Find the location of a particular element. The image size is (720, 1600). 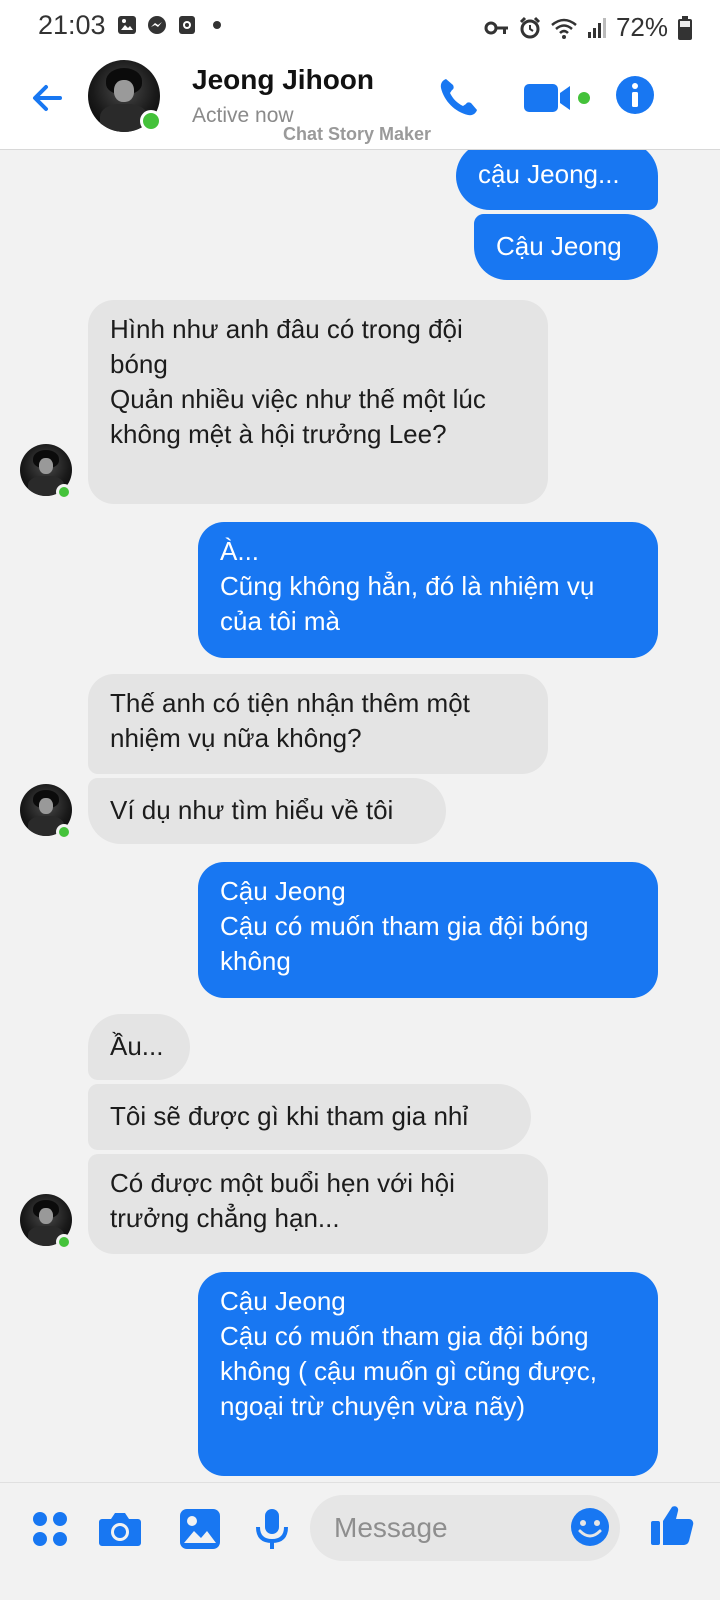

emoji-icon is located at coordinates (590, 1527).